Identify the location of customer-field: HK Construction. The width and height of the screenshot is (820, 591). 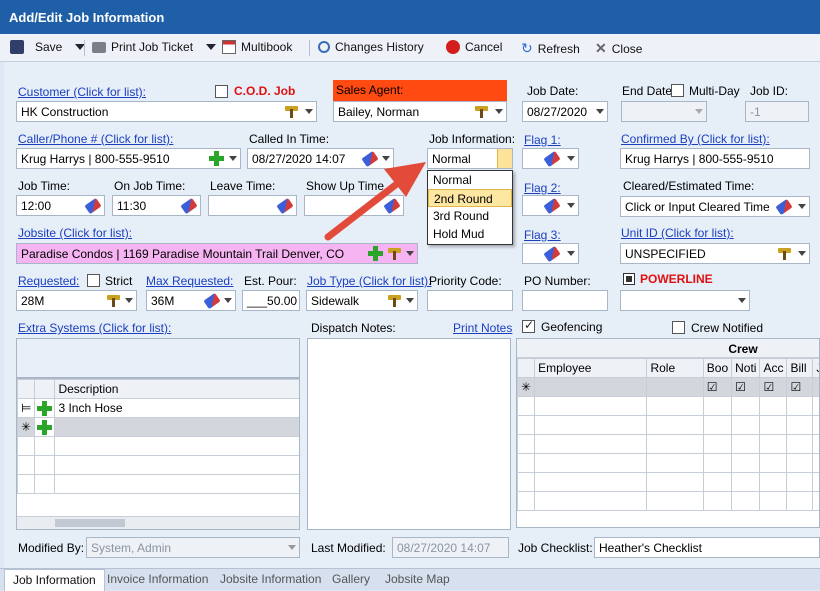
(166, 111).